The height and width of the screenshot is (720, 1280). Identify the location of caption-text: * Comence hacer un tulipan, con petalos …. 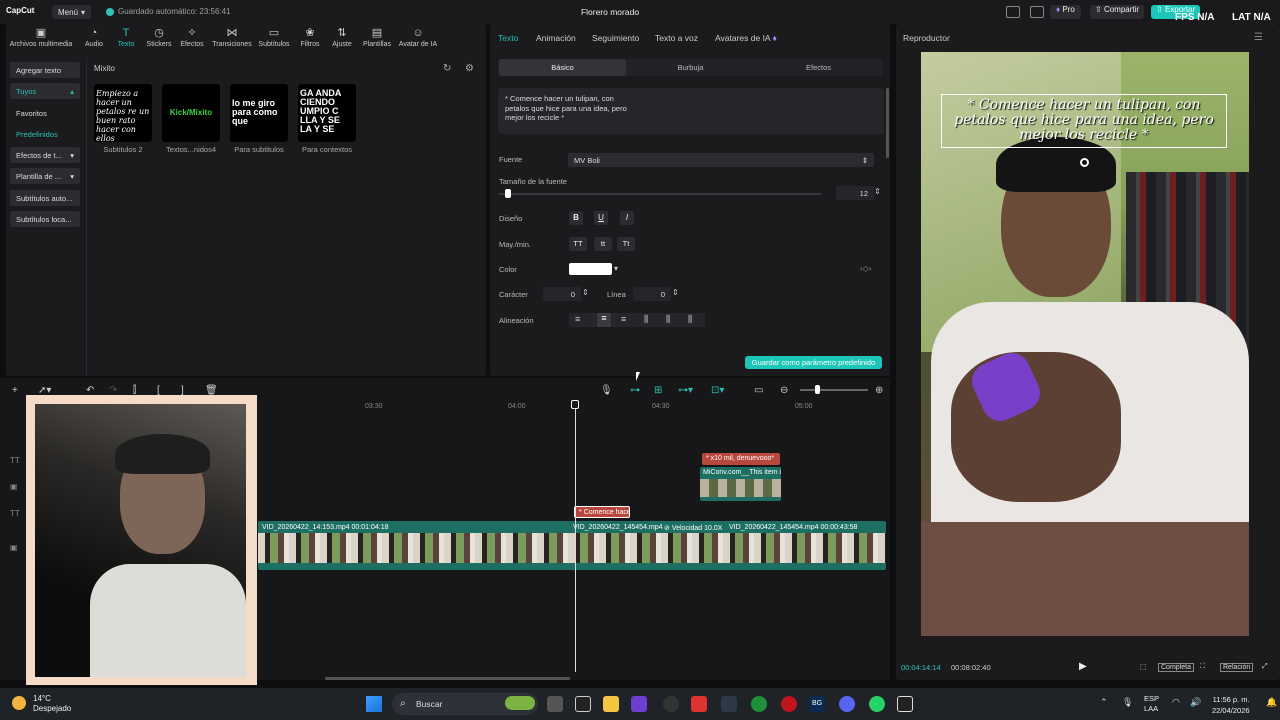
(1084, 120).